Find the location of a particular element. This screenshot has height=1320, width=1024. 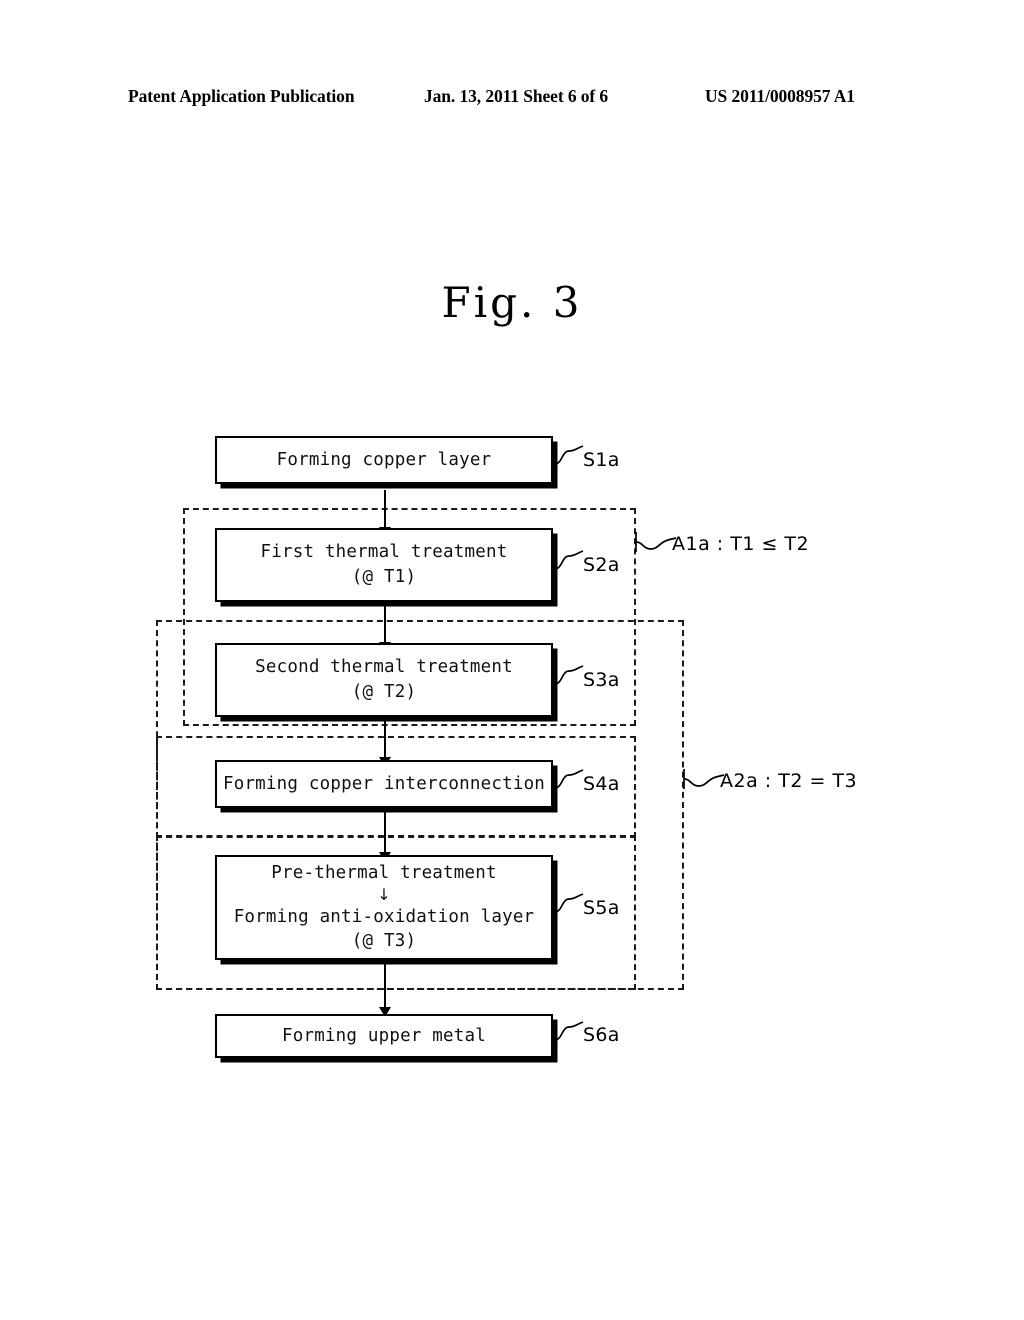

flow-node-s6a-line-1: Forming upper metal is located at coordinates (384, 1035).